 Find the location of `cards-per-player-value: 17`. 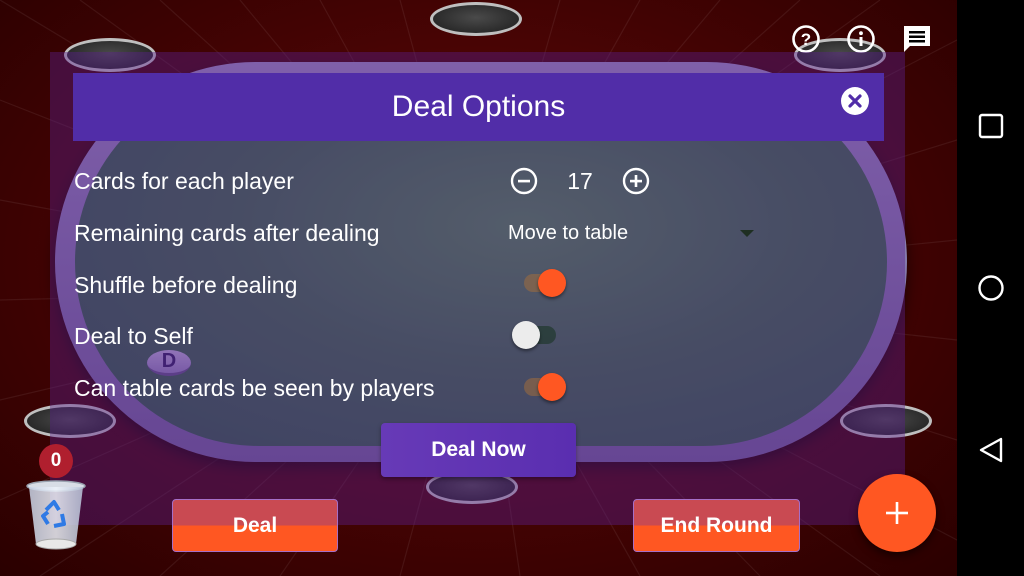

cards-per-player-value: 17 is located at coordinates (580, 181).